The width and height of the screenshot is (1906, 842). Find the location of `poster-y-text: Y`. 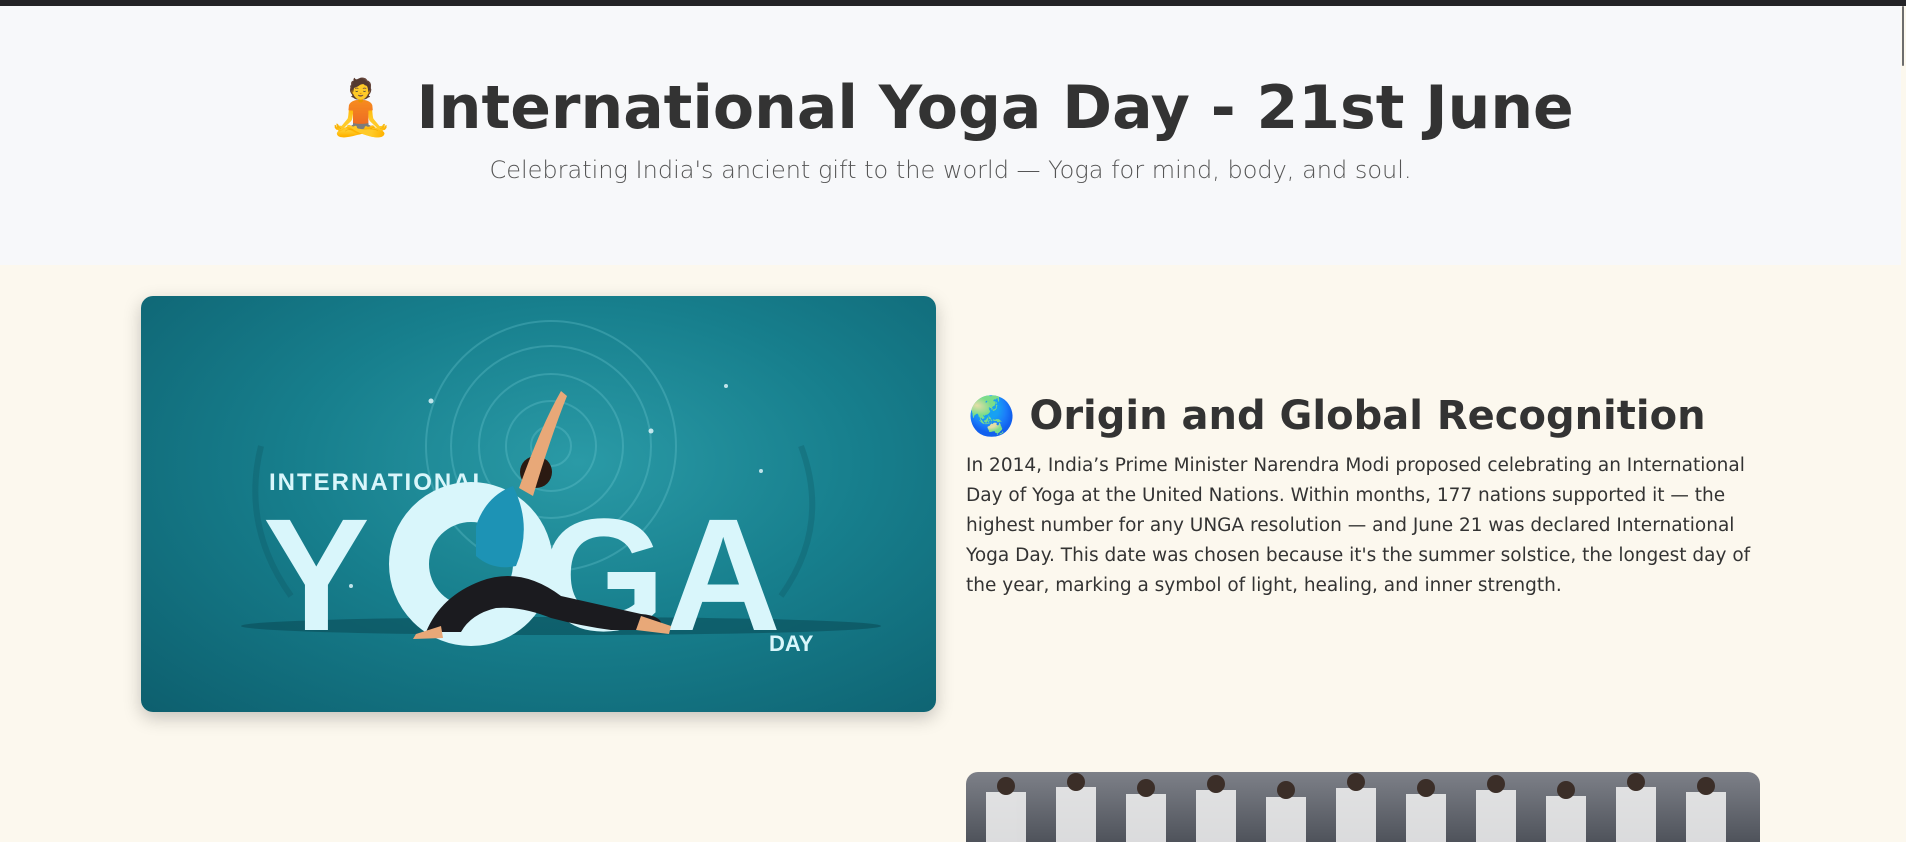

poster-y-text: Y is located at coordinates (316, 574).